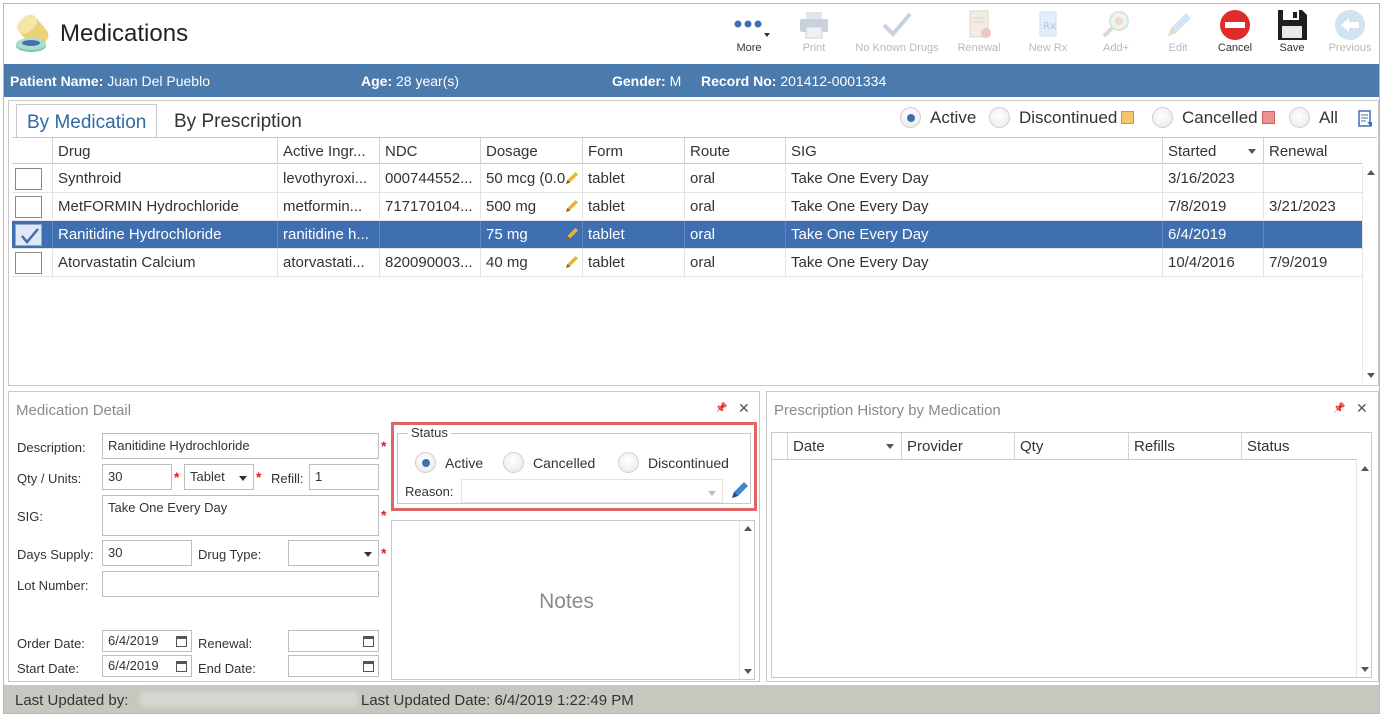 Image resolution: width=1383 pixels, height=717 pixels. I want to click on filter-all: All, so click(1313, 117).